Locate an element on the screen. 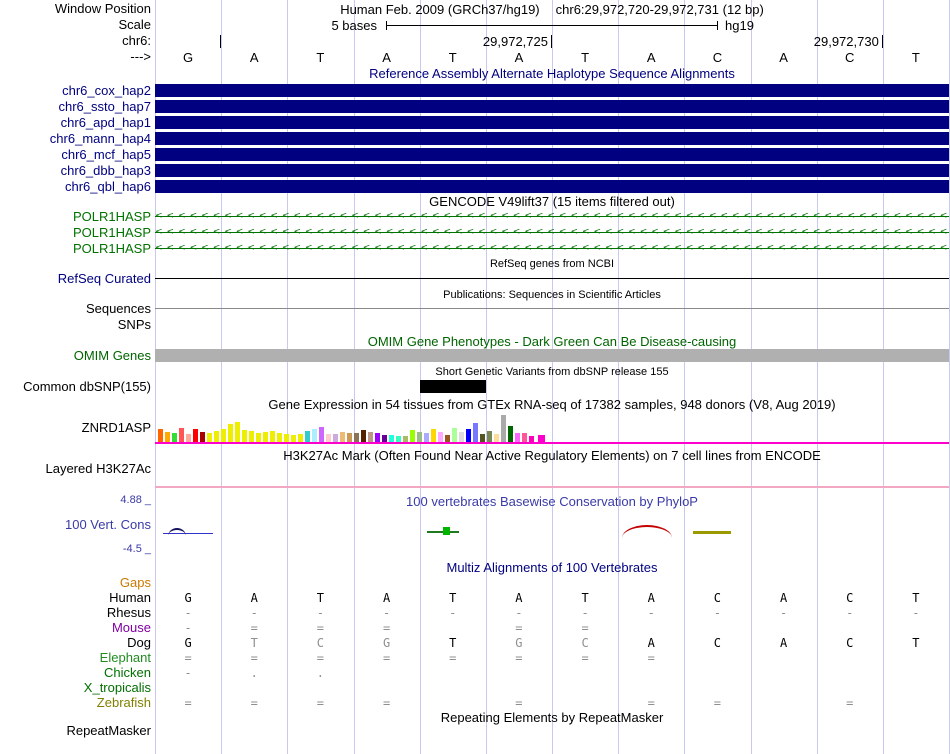 This screenshot has width=950, height=754. haplotype-label: chr6_mann_hap4 is located at coordinates (75, 138).